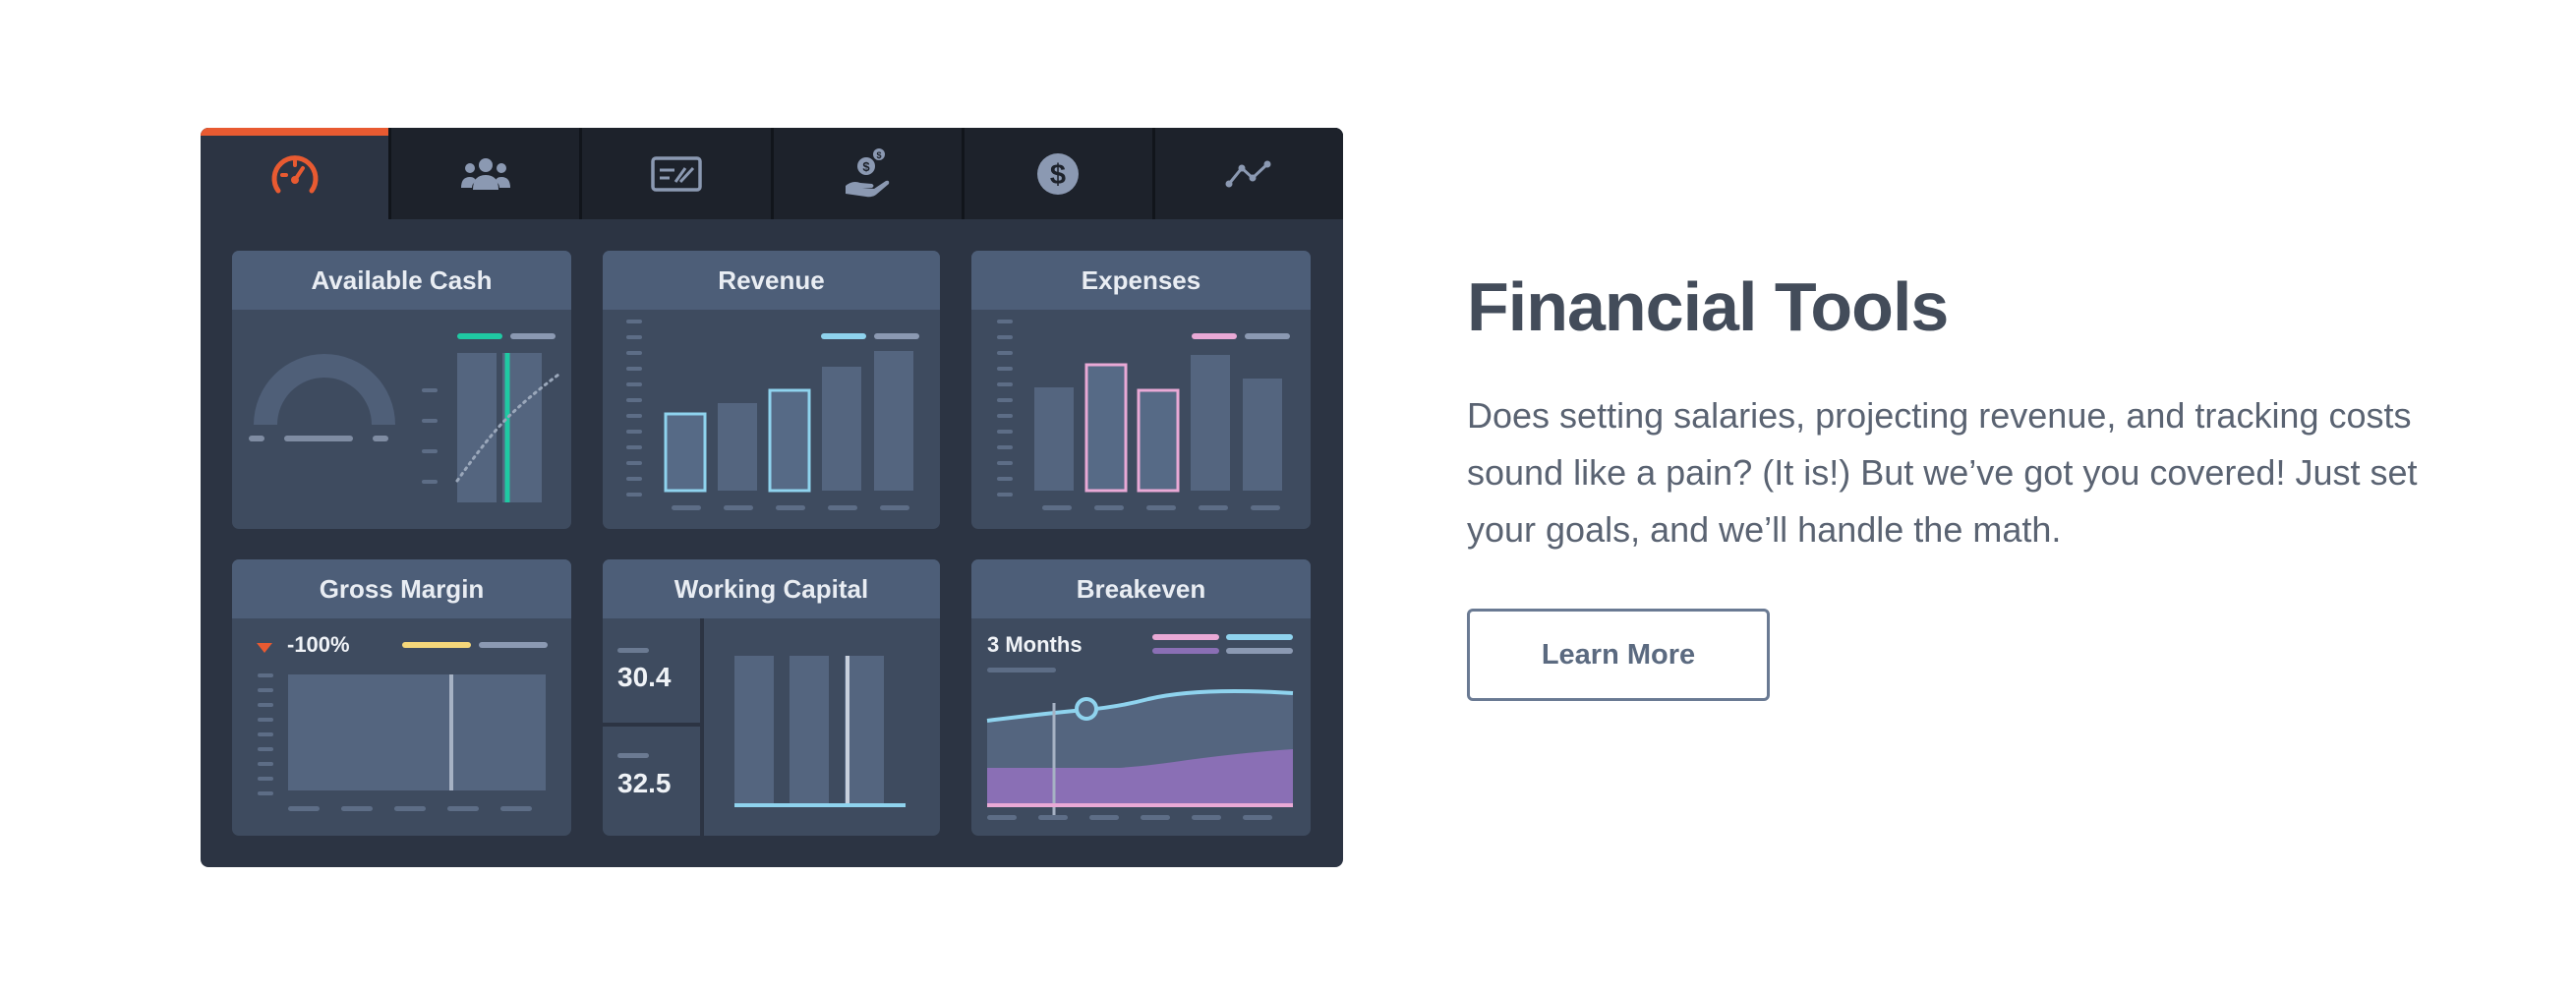 Image resolution: width=2576 pixels, height=994 pixels. What do you see at coordinates (644, 783) in the screenshot?
I see `working-capital-value-2: 32.5` at bounding box center [644, 783].